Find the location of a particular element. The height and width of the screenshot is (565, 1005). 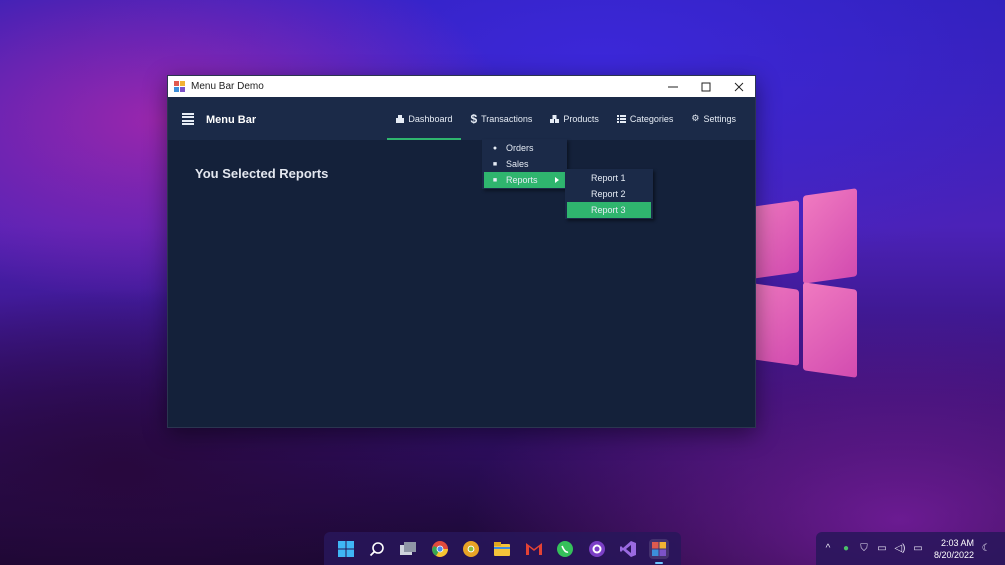

gmail-icon is located at coordinates (534, 549).